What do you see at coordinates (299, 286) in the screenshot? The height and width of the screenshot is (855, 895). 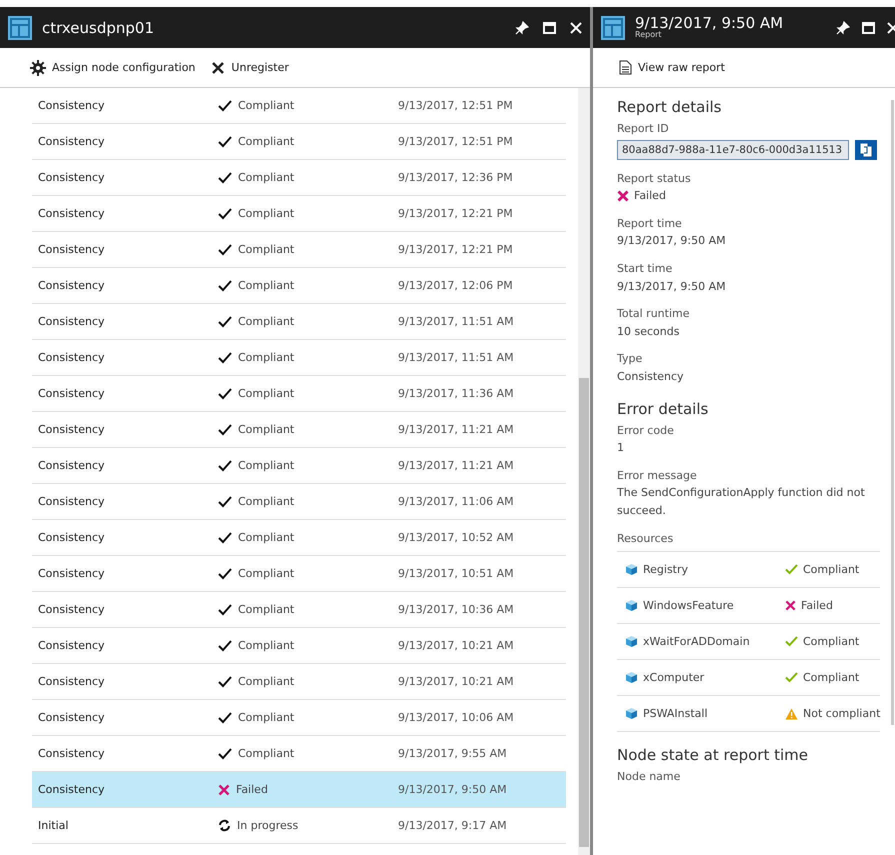 I see `report-row: Consistency Compliant 9/13/2017, 12:06 PM` at bounding box center [299, 286].